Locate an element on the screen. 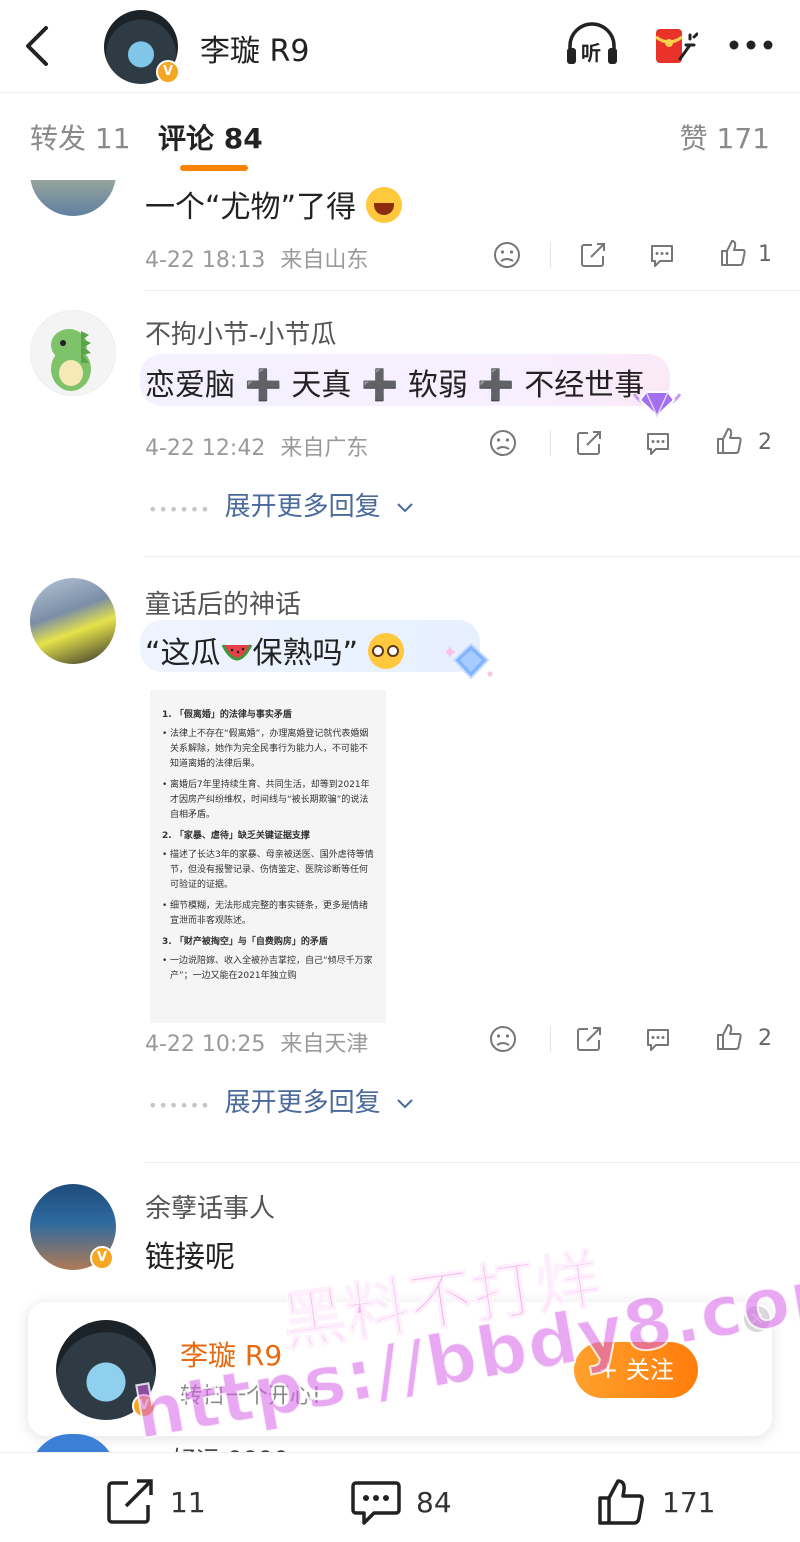 The image size is (800, 1542). listen-headphones-icon: 听 is located at coordinates (592, 45).